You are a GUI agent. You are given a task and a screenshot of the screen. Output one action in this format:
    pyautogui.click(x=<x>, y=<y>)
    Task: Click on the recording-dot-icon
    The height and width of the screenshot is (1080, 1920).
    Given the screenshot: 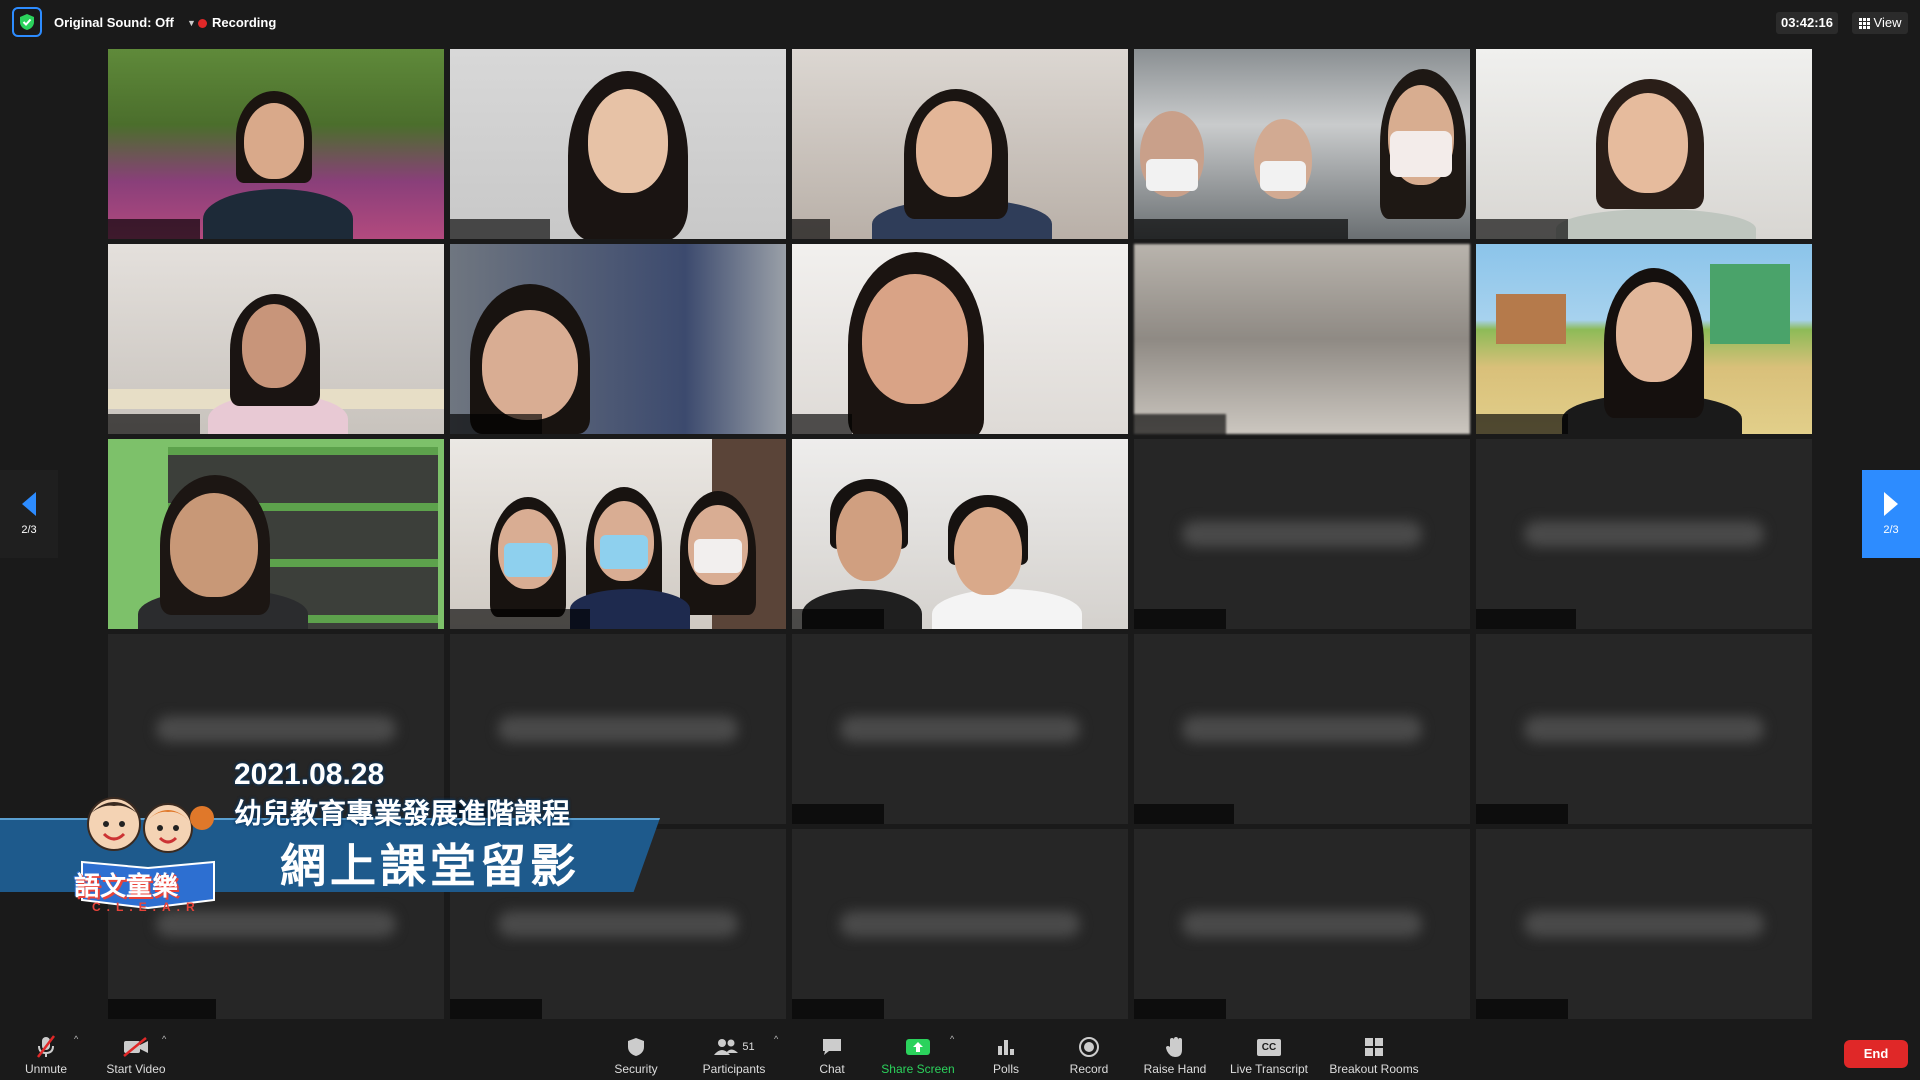 What is the action you would take?
    pyautogui.click(x=202, y=23)
    